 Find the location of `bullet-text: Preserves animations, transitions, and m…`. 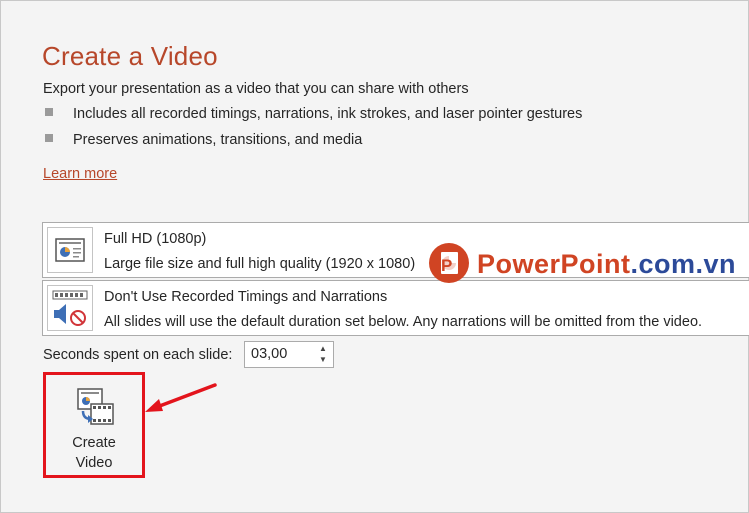

bullet-text: Preserves animations, transitions, and m… is located at coordinates (218, 140).